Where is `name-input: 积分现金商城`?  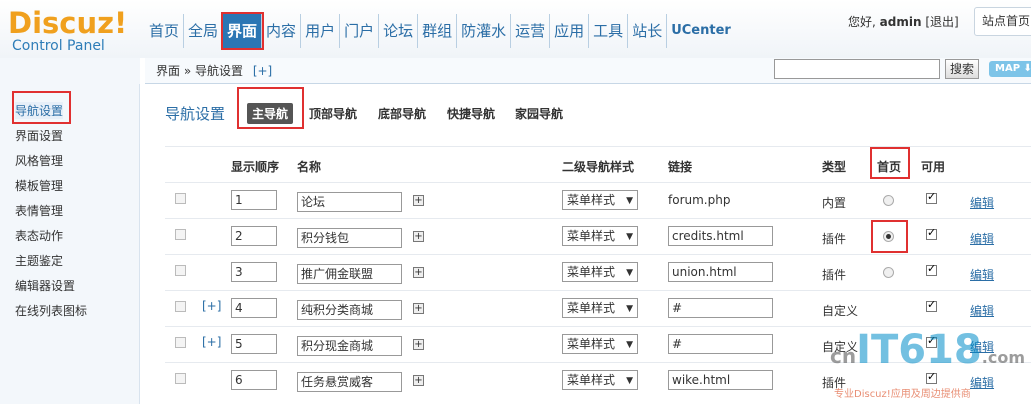
name-input: 积分现金商城 is located at coordinates (349, 346).